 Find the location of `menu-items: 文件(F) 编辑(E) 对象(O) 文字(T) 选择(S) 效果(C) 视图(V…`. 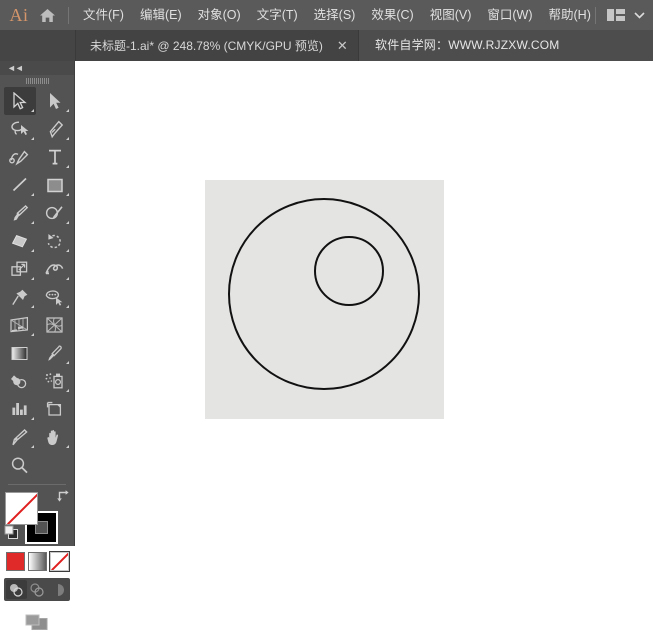

menu-items: 文件(F) 编辑(E) 对象(O) 文字(T) 选择(S) 效果(C) 视图(V… is located at coordinates (337, 15).